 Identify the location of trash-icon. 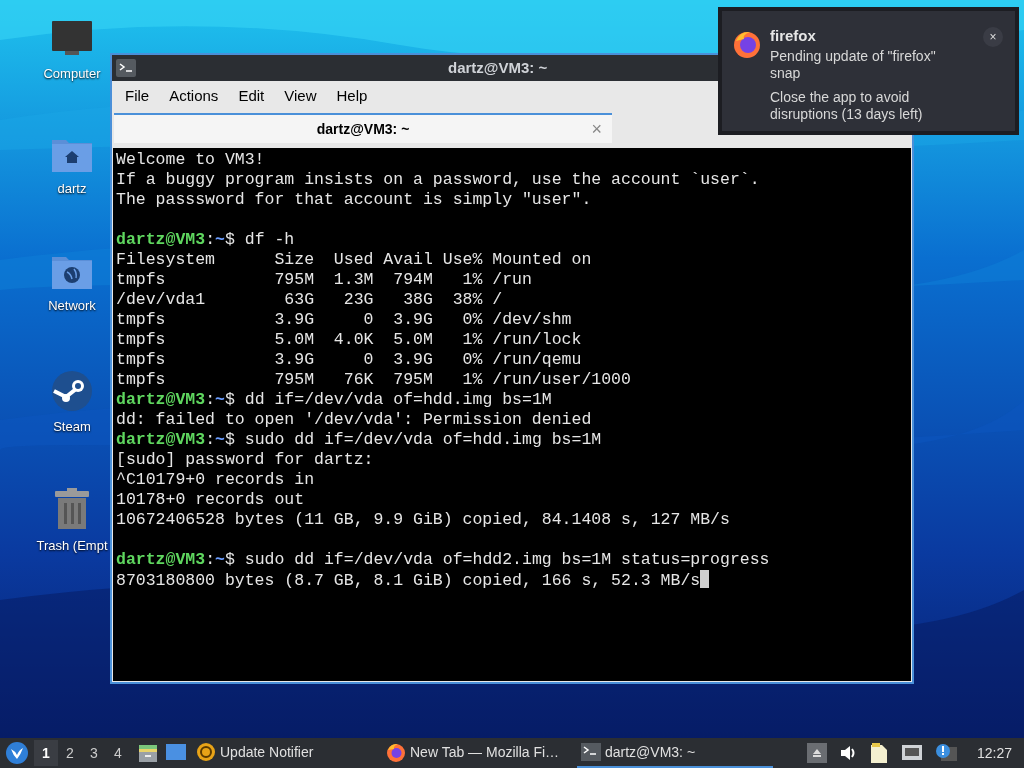
(72, 509).